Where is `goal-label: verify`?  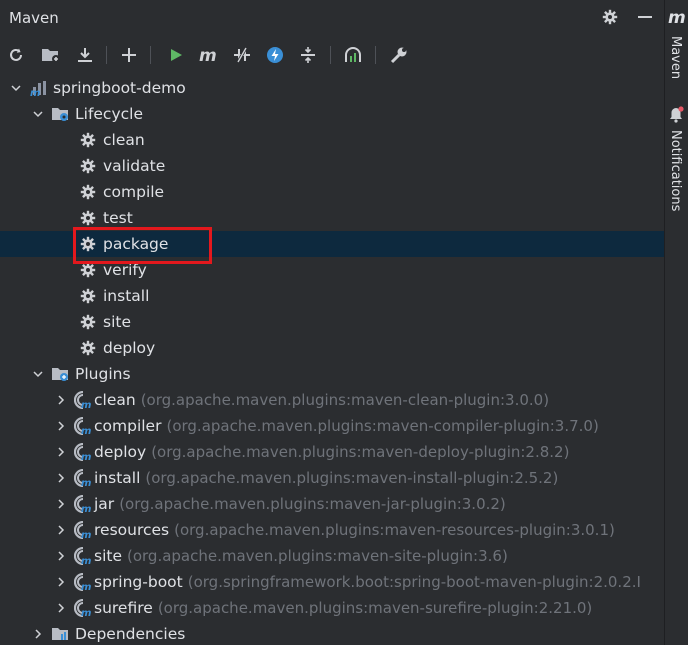
goal-label: verify is located at coordinates (125, 270).